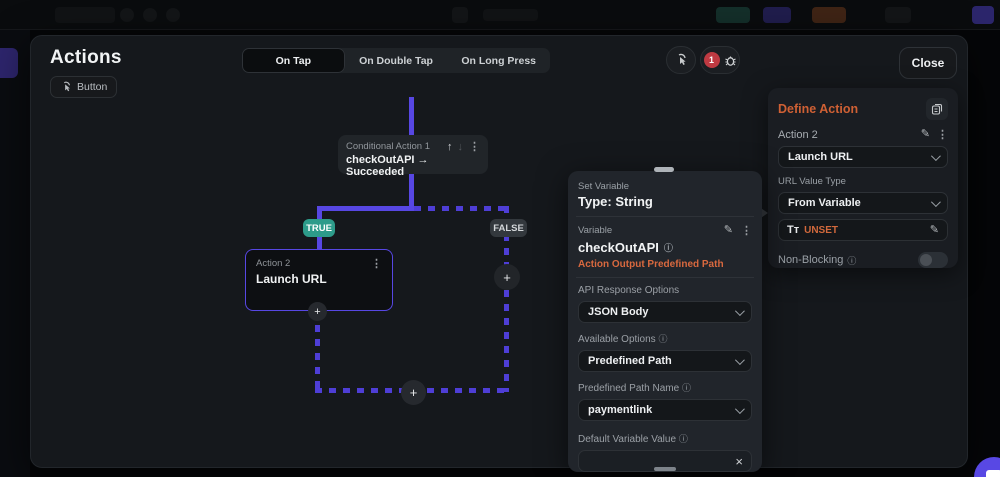 This screenshot has height=477, width=1000. I want to click on clear-input-icon: ×, so click(739, 461).